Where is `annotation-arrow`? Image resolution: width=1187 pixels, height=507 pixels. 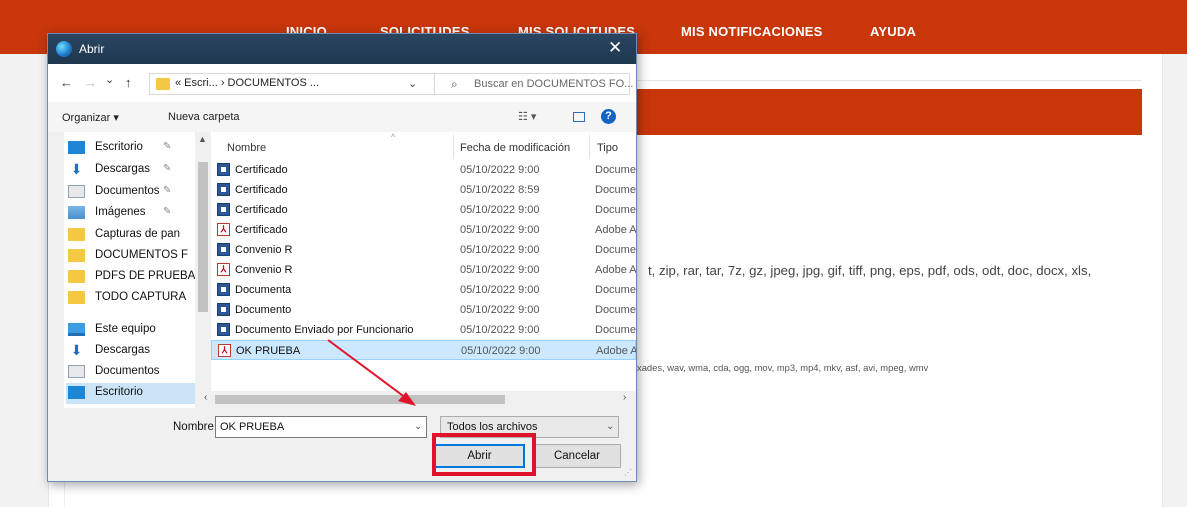
annotation-arrow is located at coordinates (371, 372).